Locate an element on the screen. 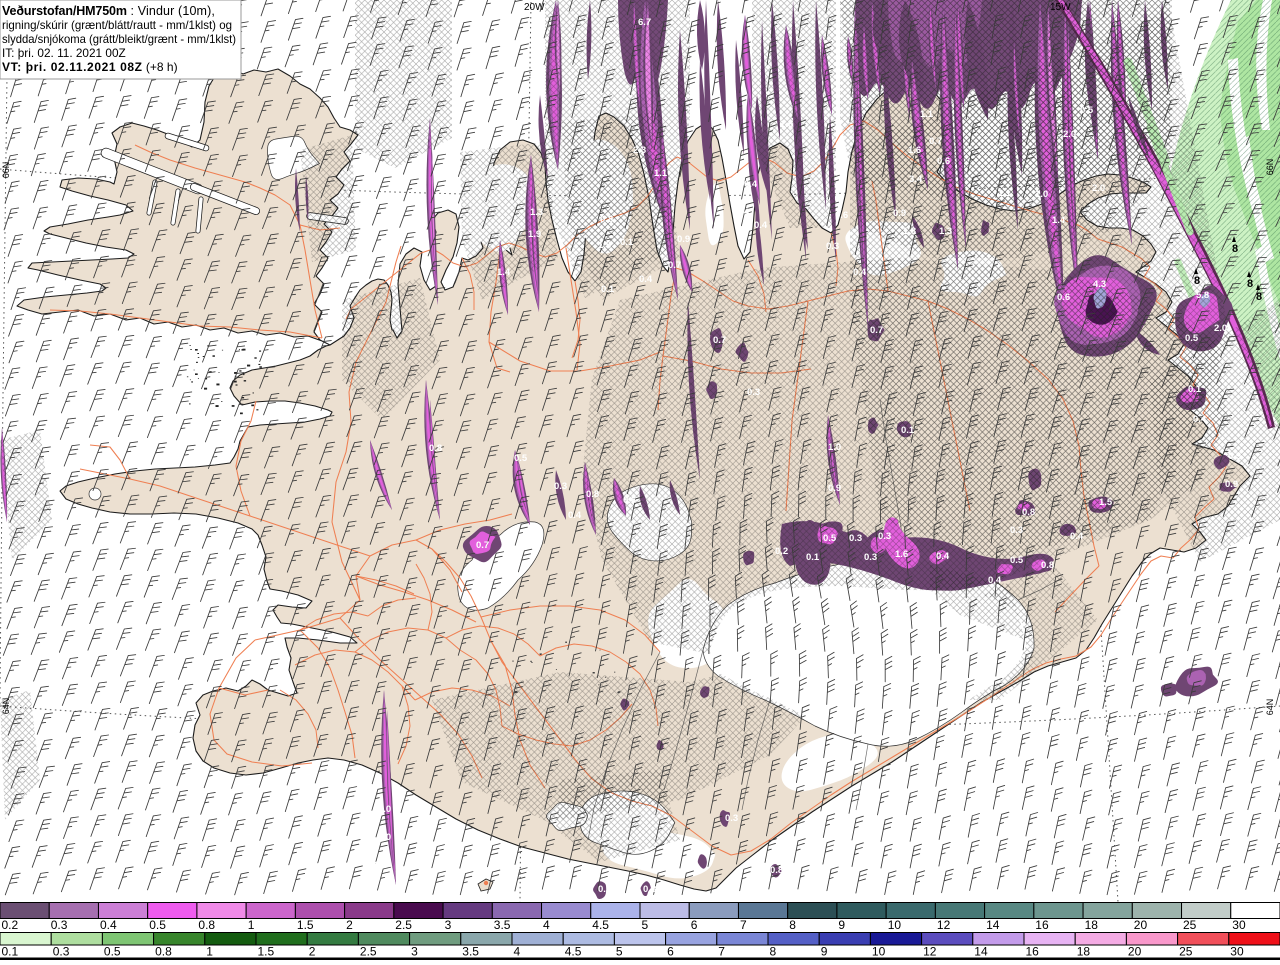 Image resolution: width=1280 pixels, height=965 pixels. svg-text: 1 is located at coordinates (209, 952).